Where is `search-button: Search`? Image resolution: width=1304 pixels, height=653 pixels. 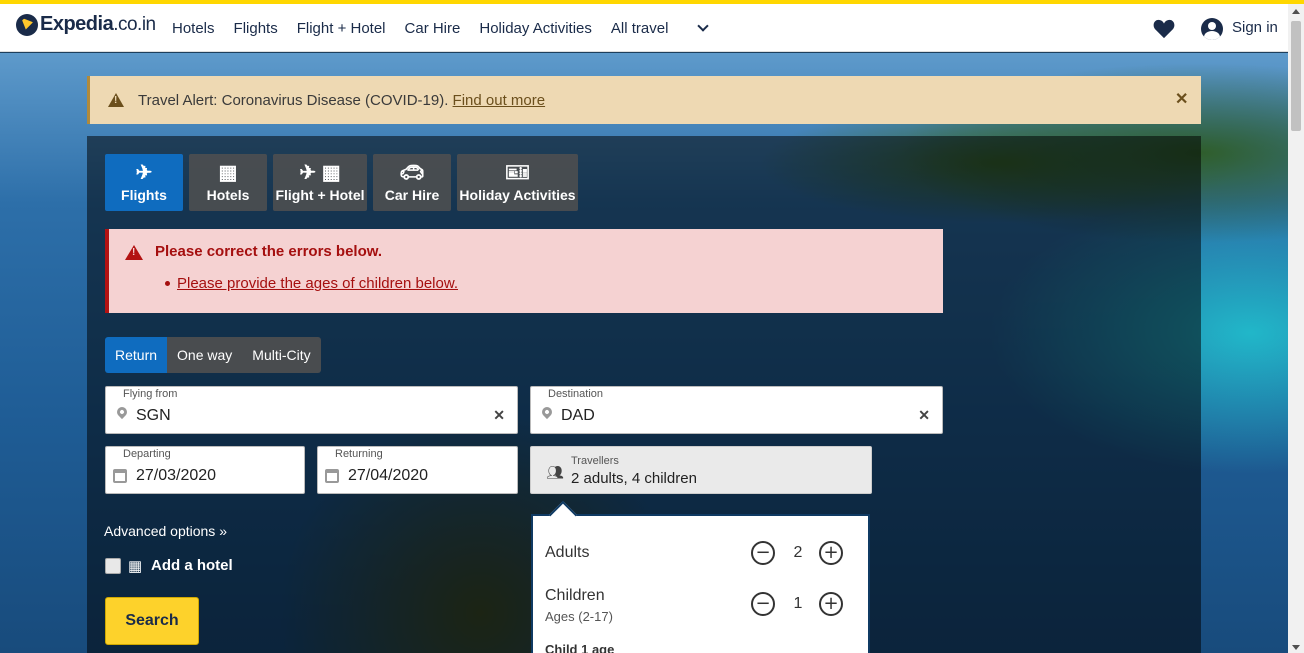 search-button: Search is located at coordinates (152, 621).